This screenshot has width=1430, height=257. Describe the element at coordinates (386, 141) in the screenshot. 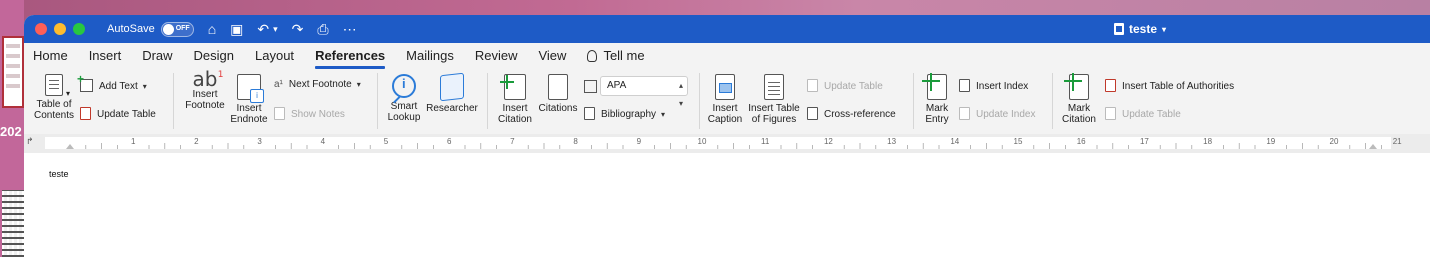

I see `ruler-number: 5` at that location.